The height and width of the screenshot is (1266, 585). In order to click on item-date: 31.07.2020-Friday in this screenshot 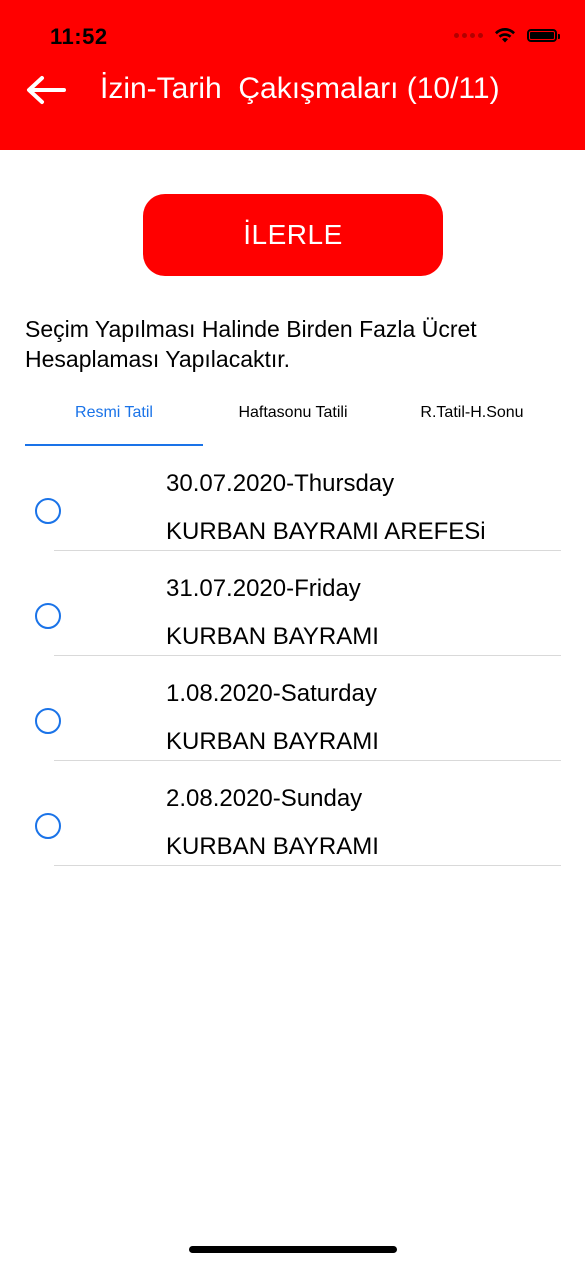, I will do `click(263, 588)`.